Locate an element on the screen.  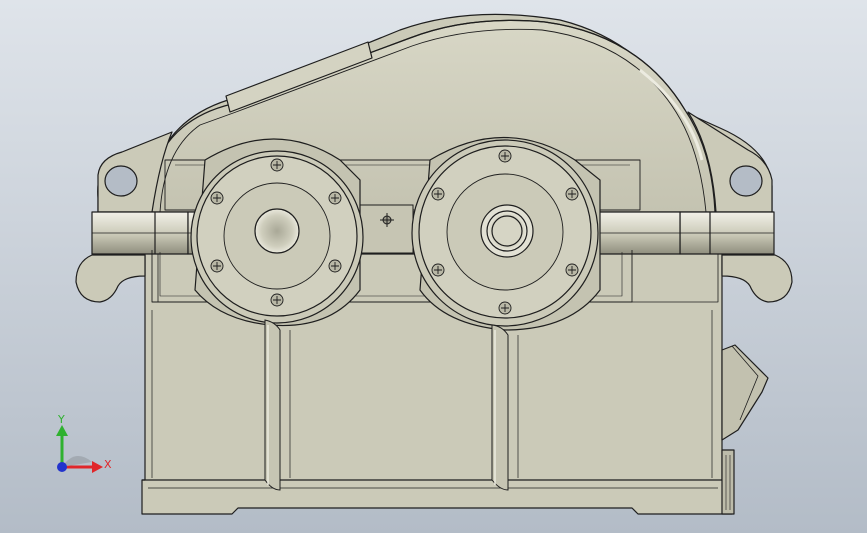
z-axis-dot is located at coordinates (62, 467).